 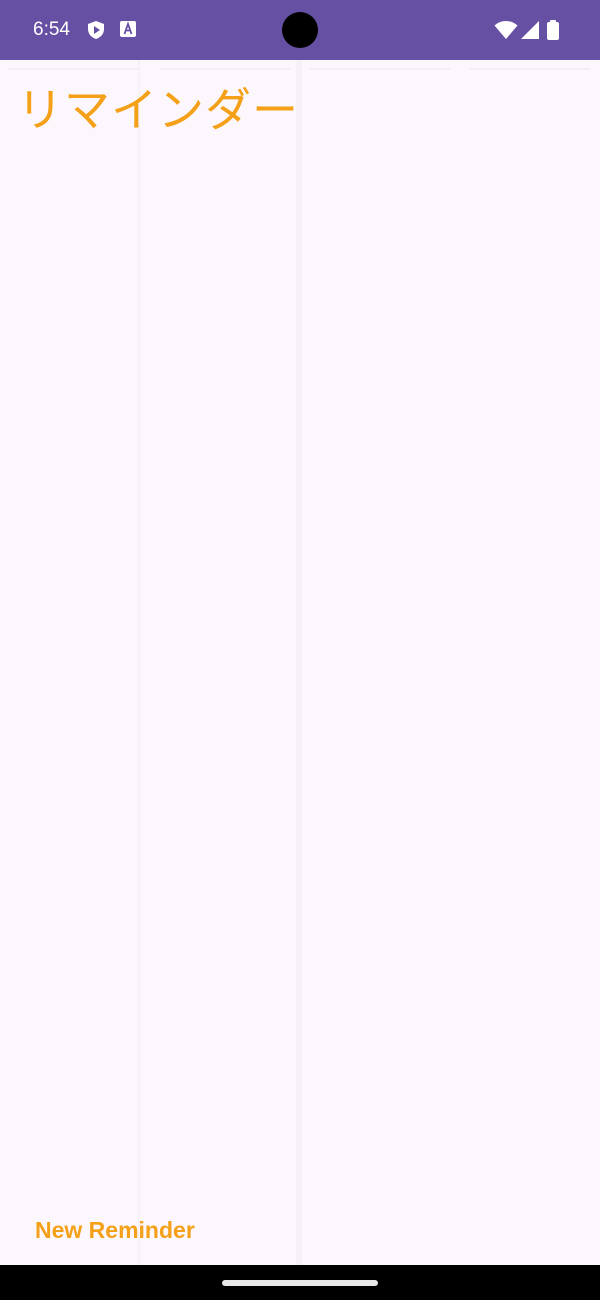 I want to click on new-reminder-button: New Reminder, so click(x=115, y=1230).